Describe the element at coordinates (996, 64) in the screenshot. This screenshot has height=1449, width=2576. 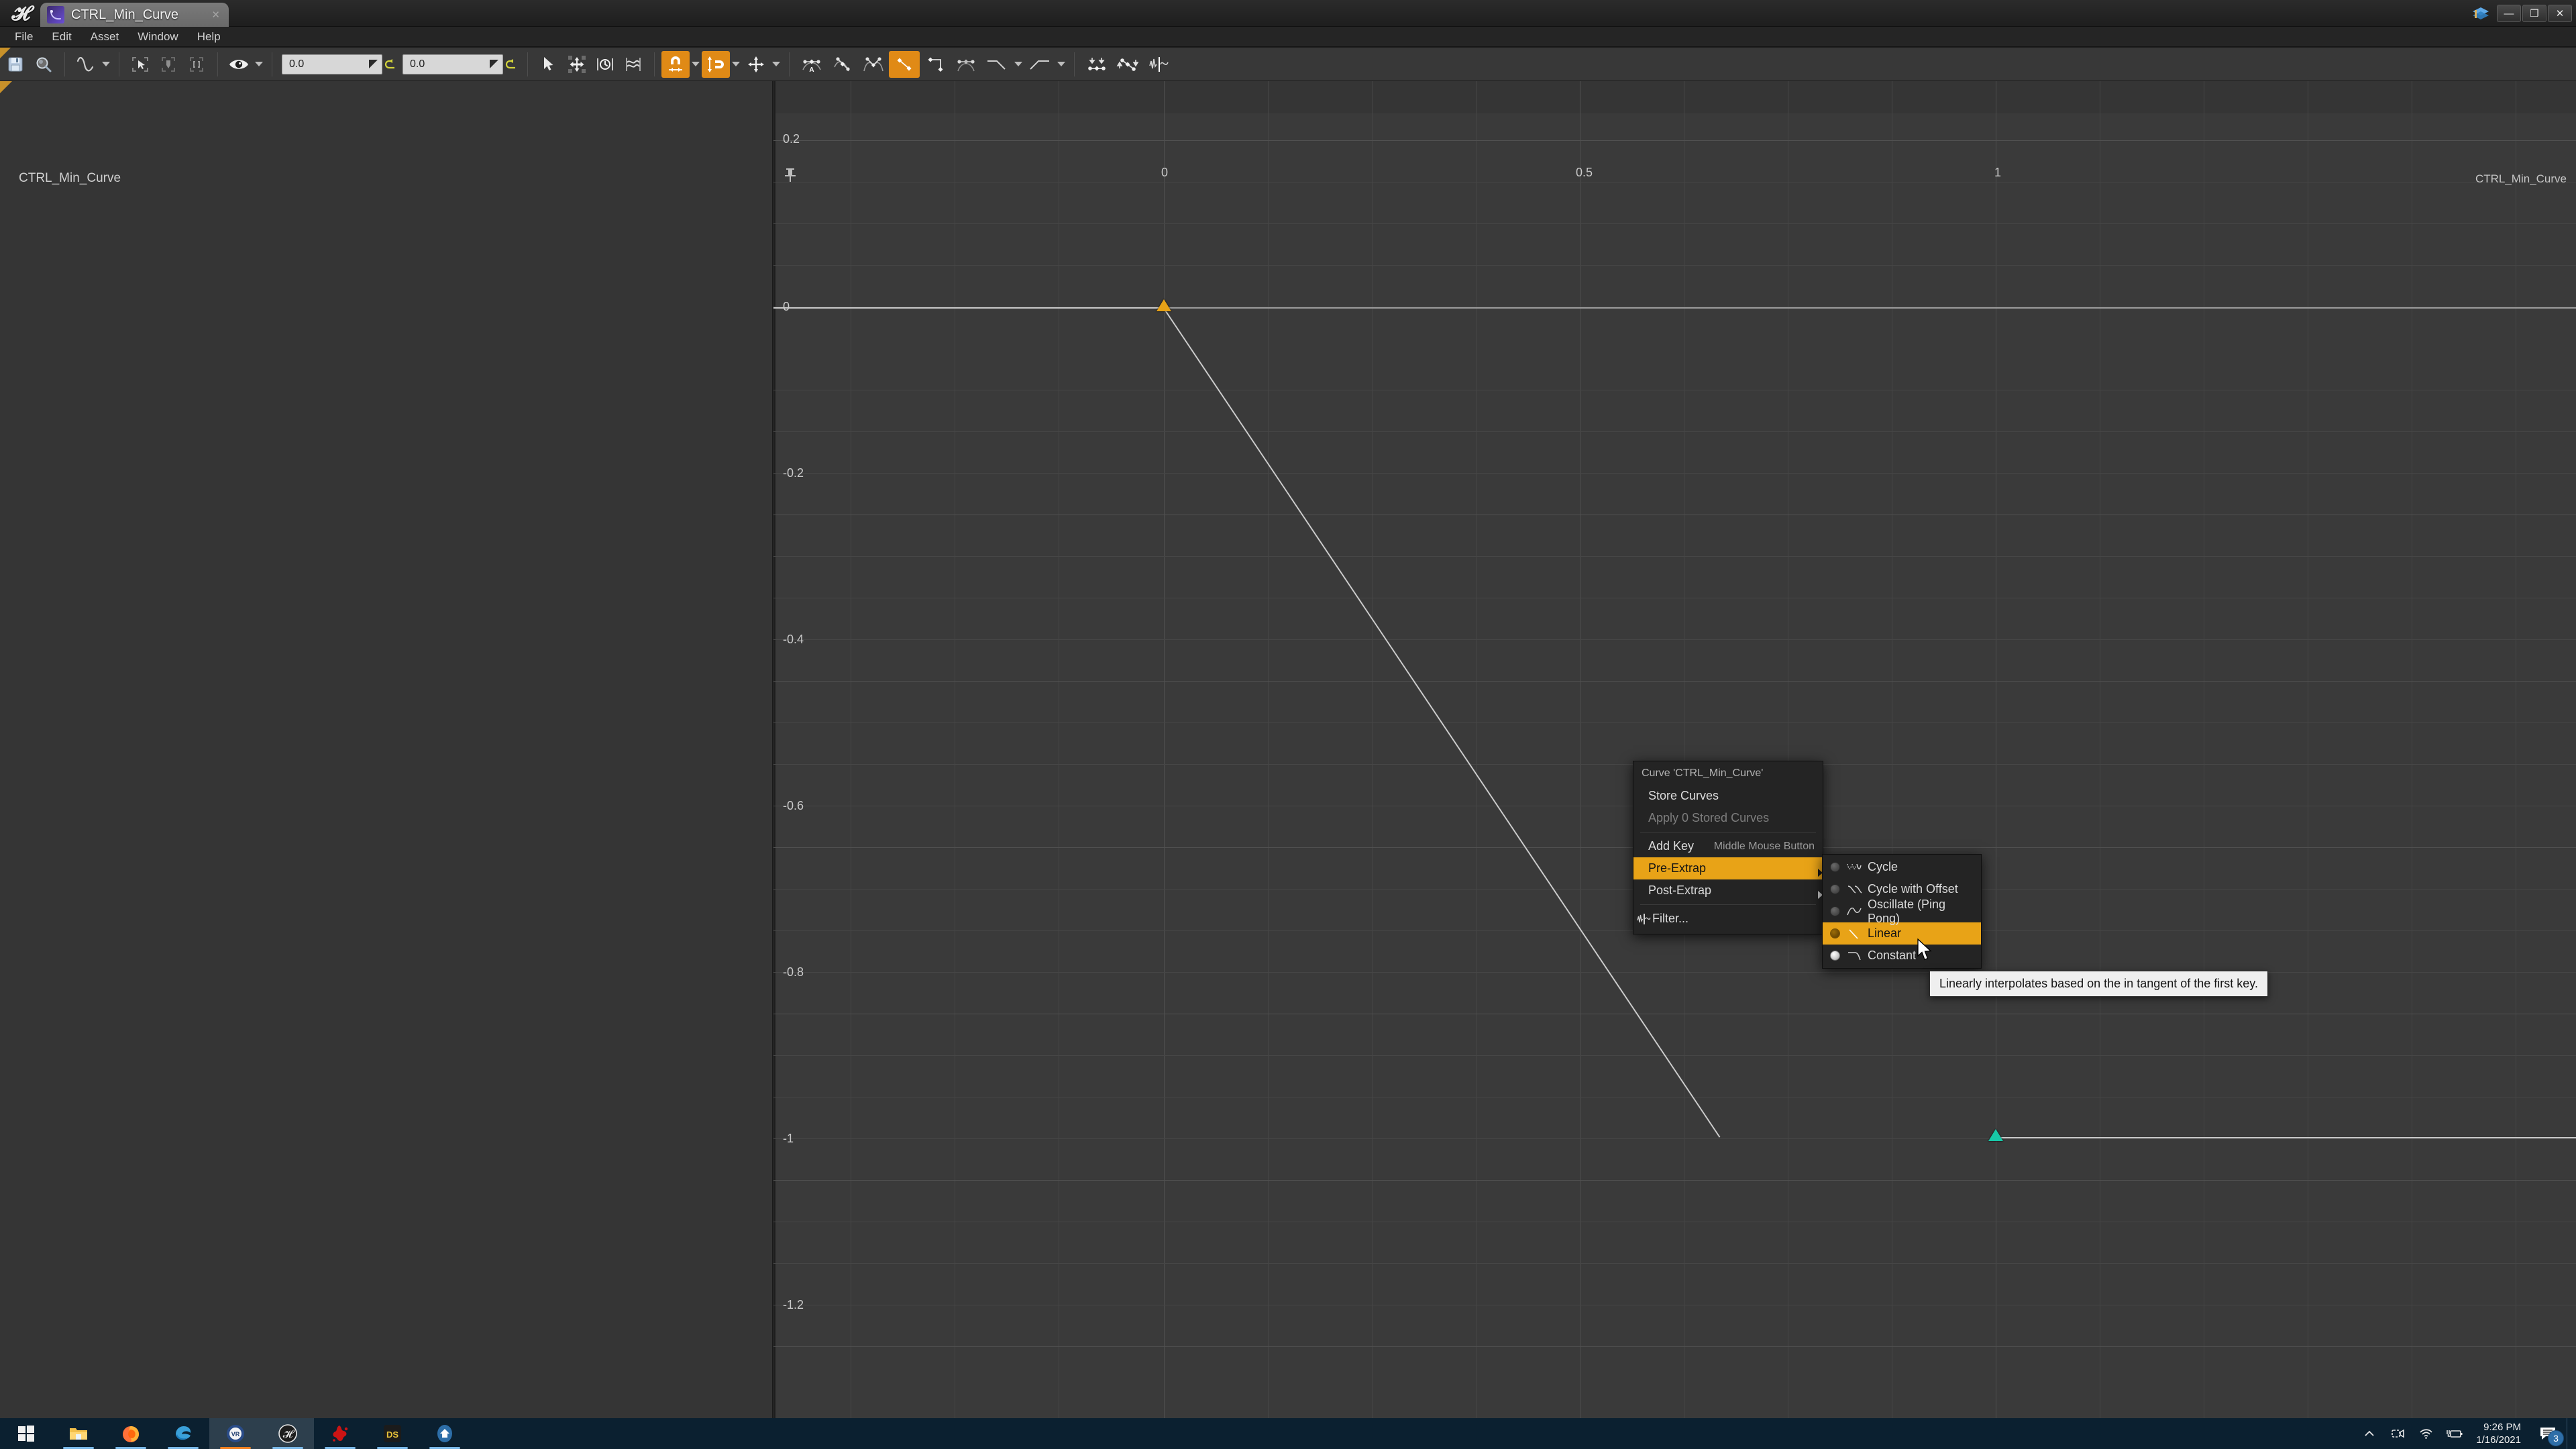
I see `pre-infinity-icon` at that location.